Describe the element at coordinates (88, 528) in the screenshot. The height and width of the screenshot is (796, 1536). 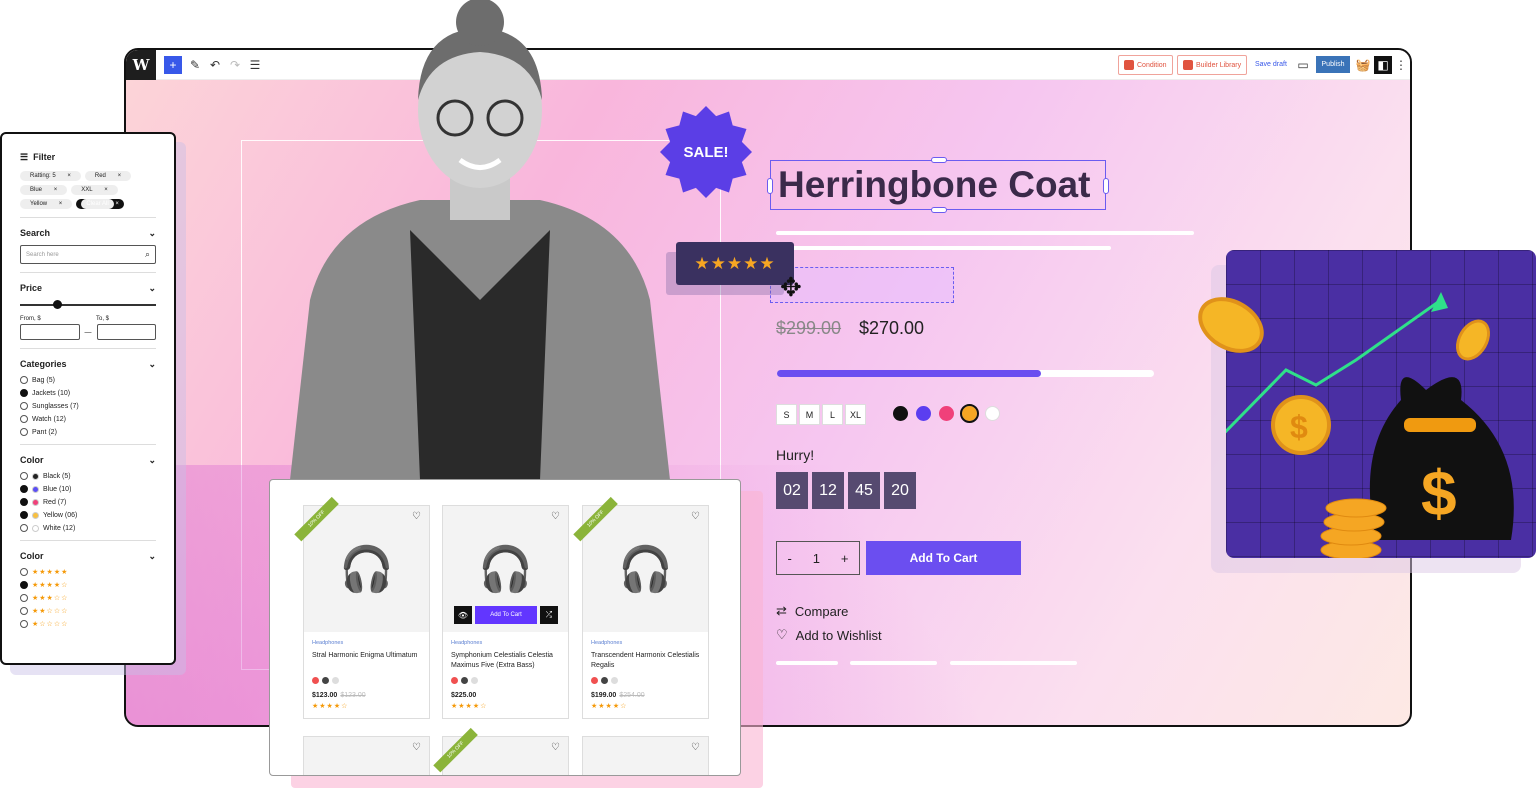
I see `color-option: White (12)` at that location.